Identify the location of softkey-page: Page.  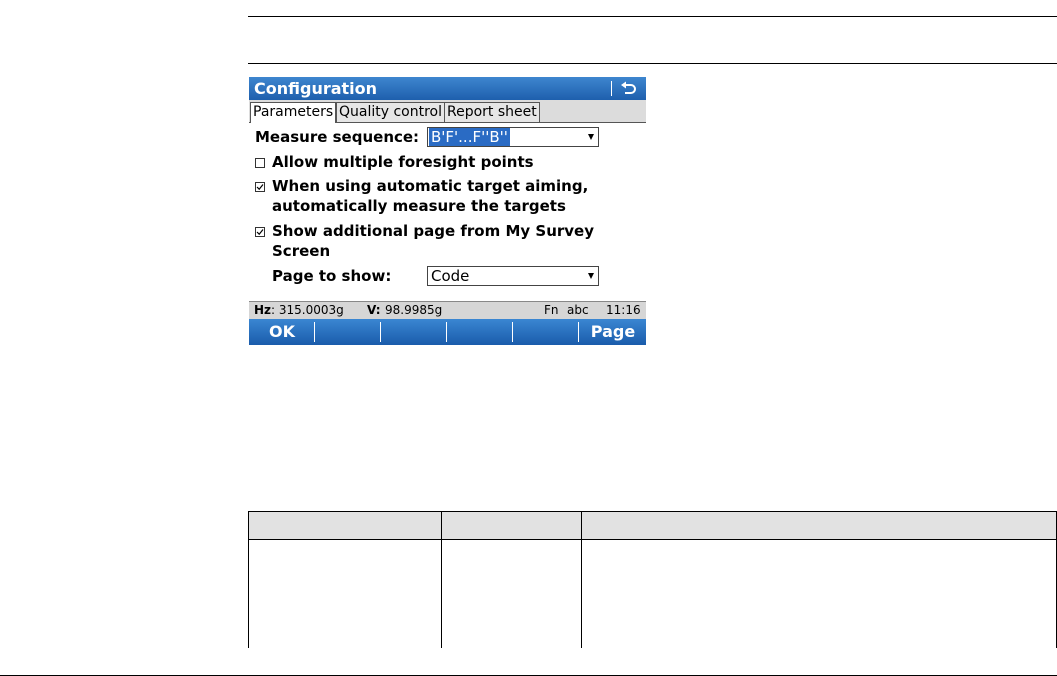
(613, 332).